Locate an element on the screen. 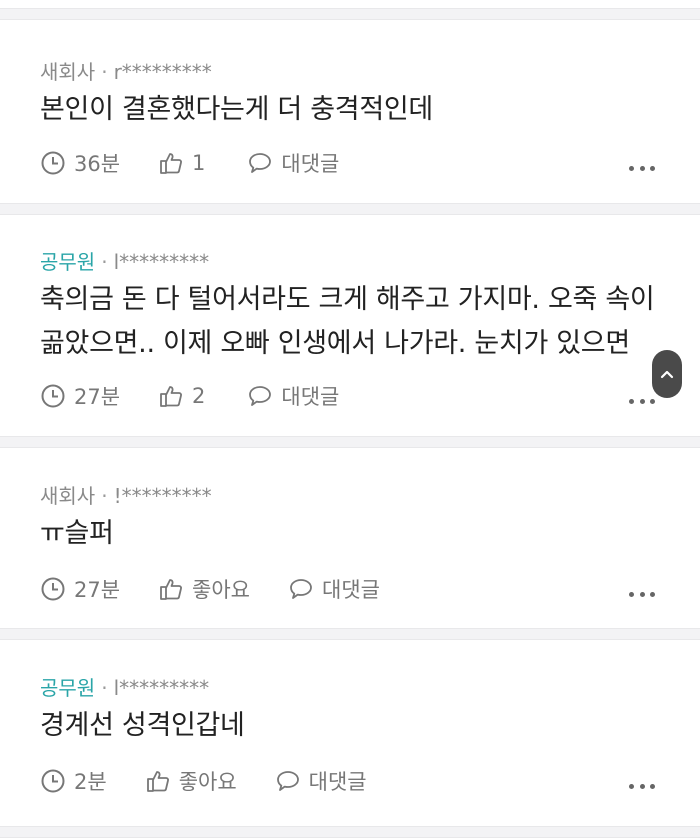  comment-meta: 새회사 · !********* is located at coordinates (126, 494).